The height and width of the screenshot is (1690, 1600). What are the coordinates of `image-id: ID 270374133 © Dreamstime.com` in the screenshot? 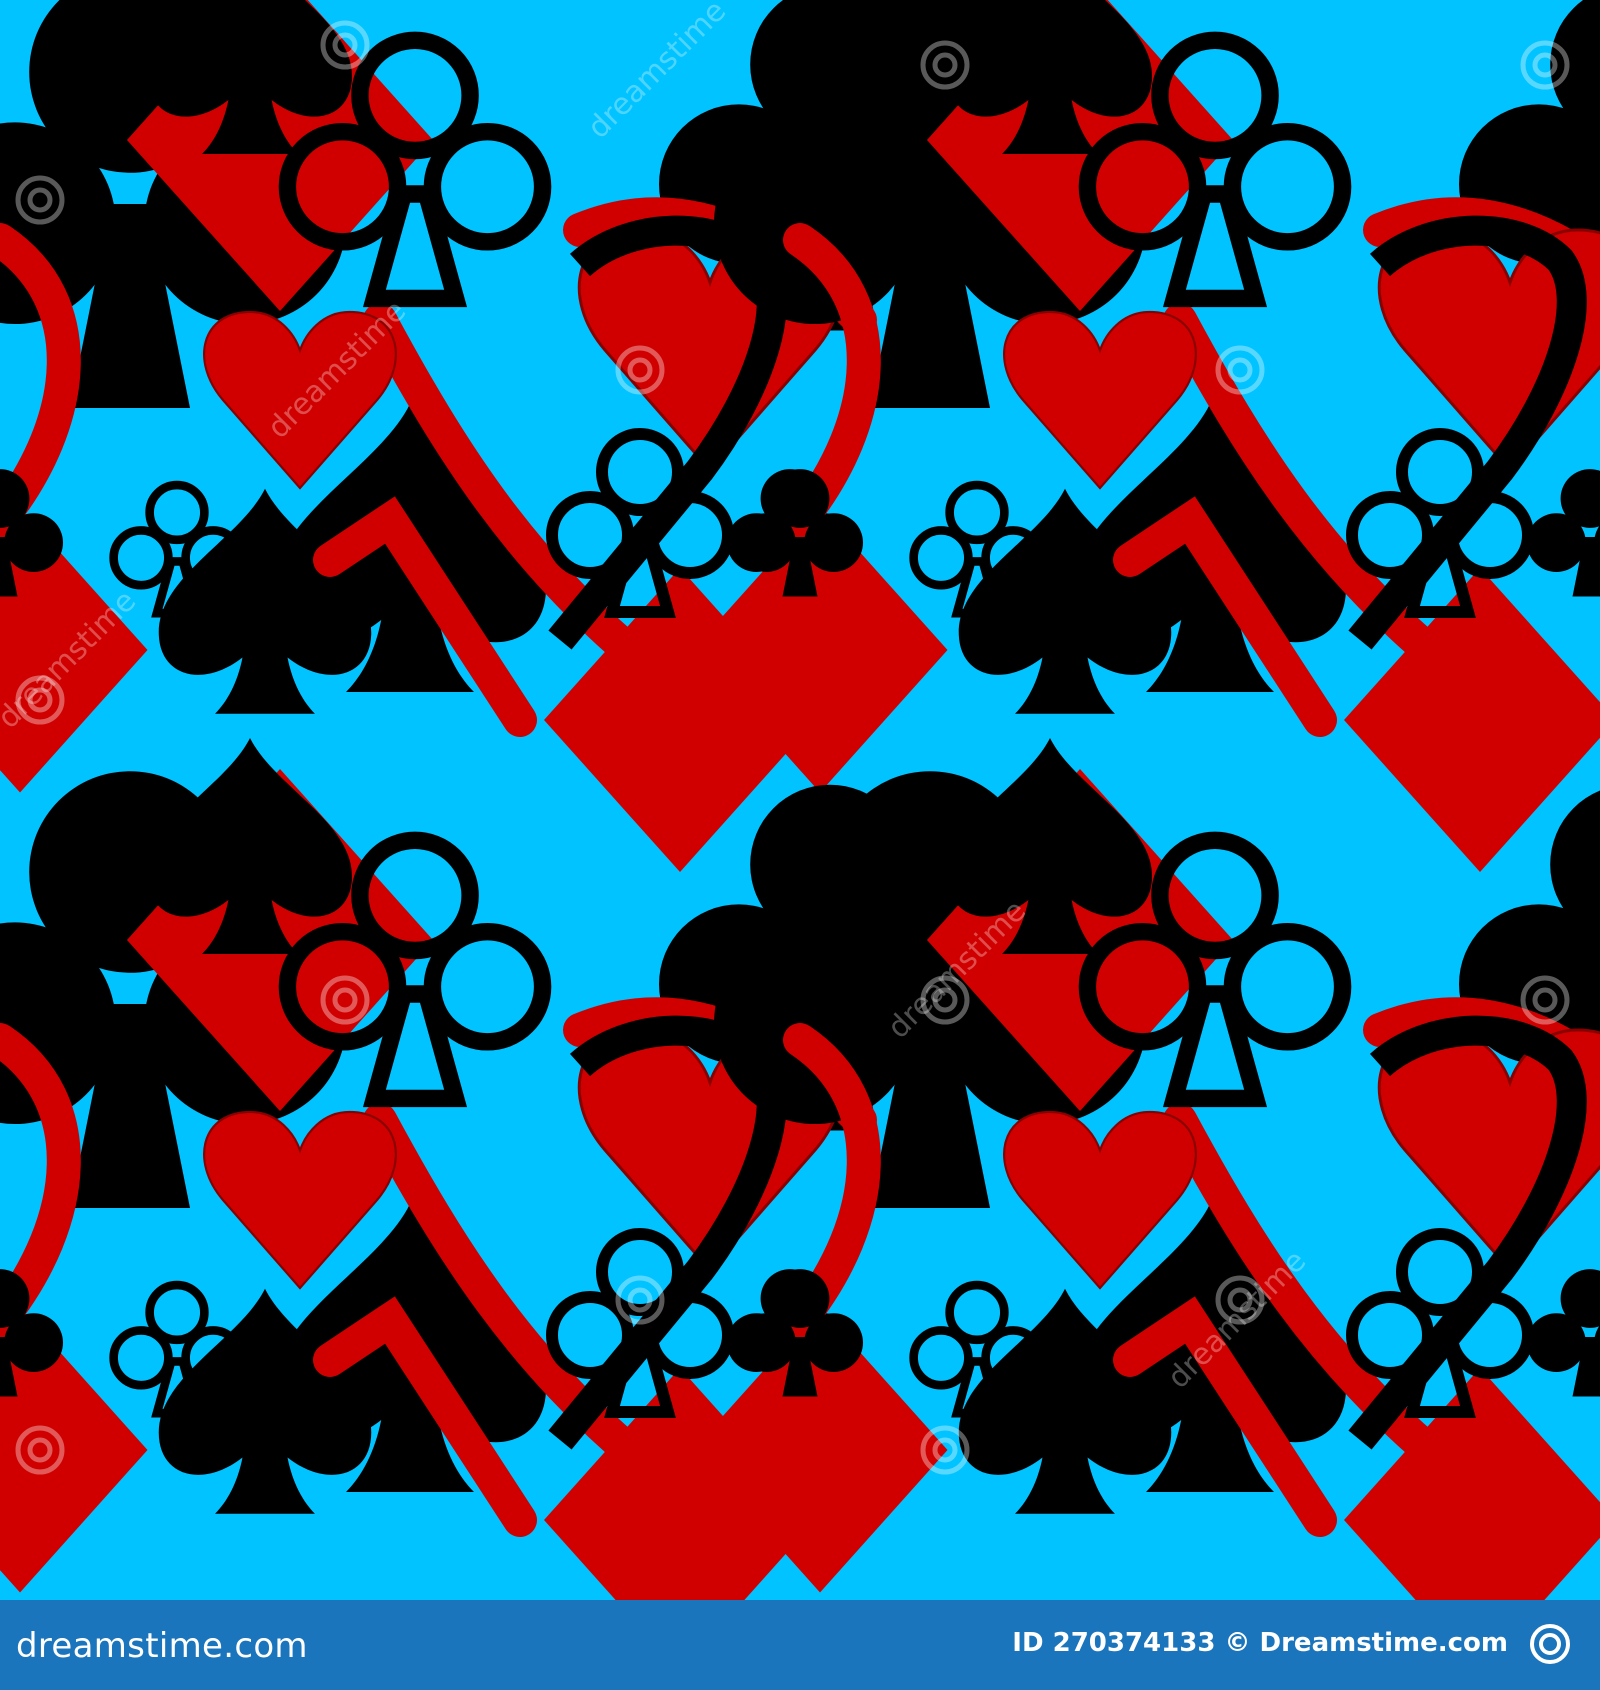 It's located at (1260, 1643).